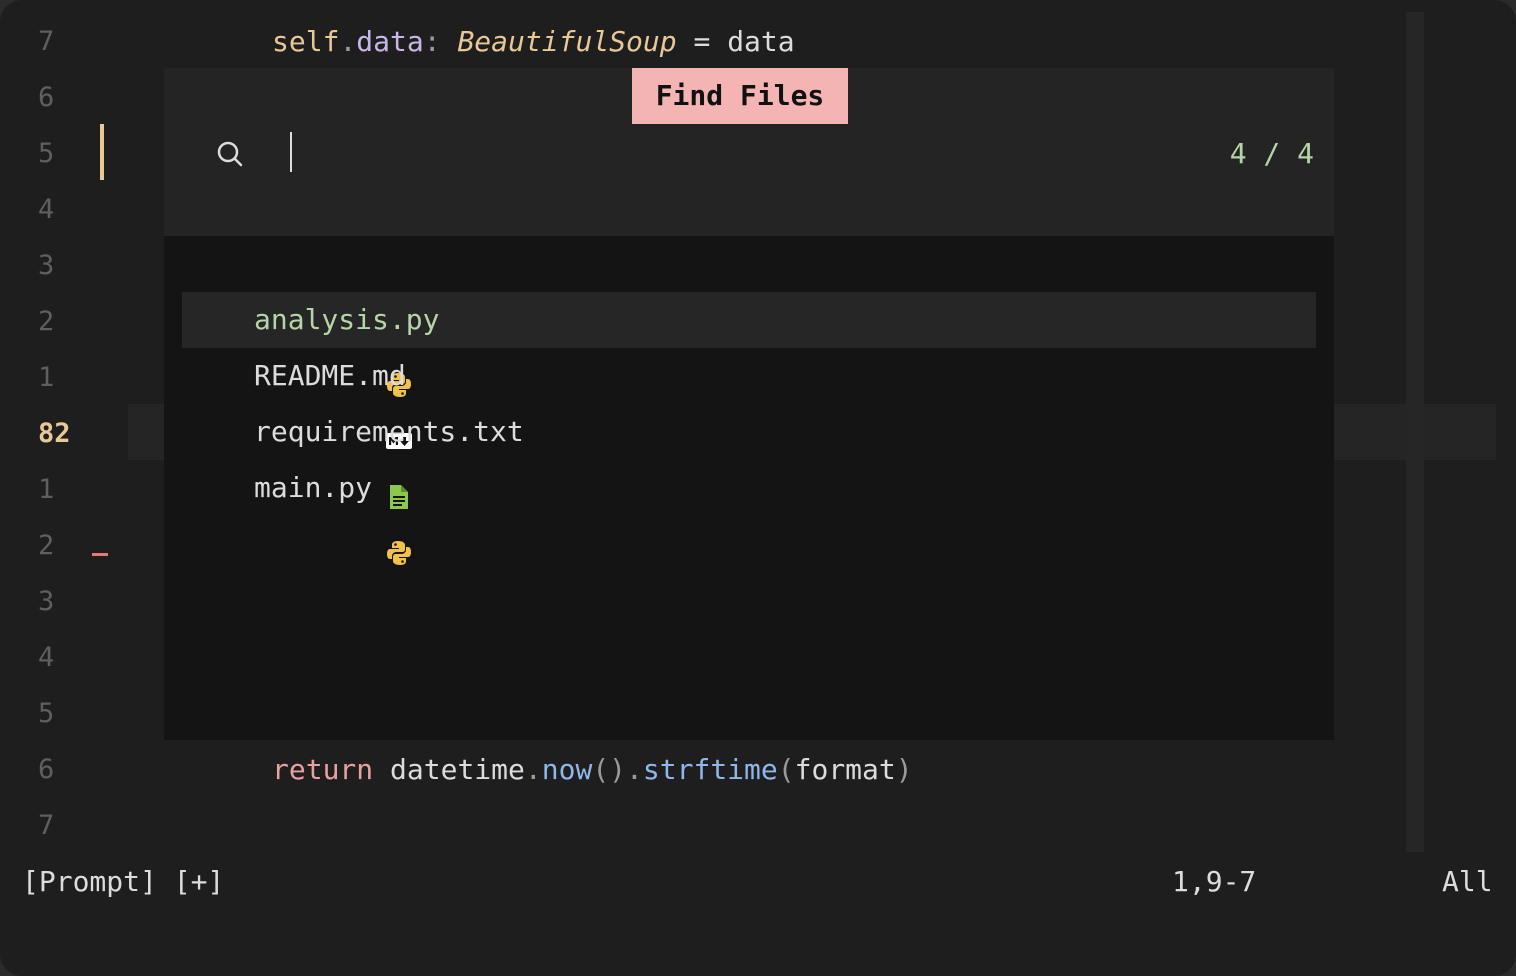  What do you see at coordinates (313, 487) in the screenshot?
I see `result-filename: main.py` at bounding box center [313, 487].